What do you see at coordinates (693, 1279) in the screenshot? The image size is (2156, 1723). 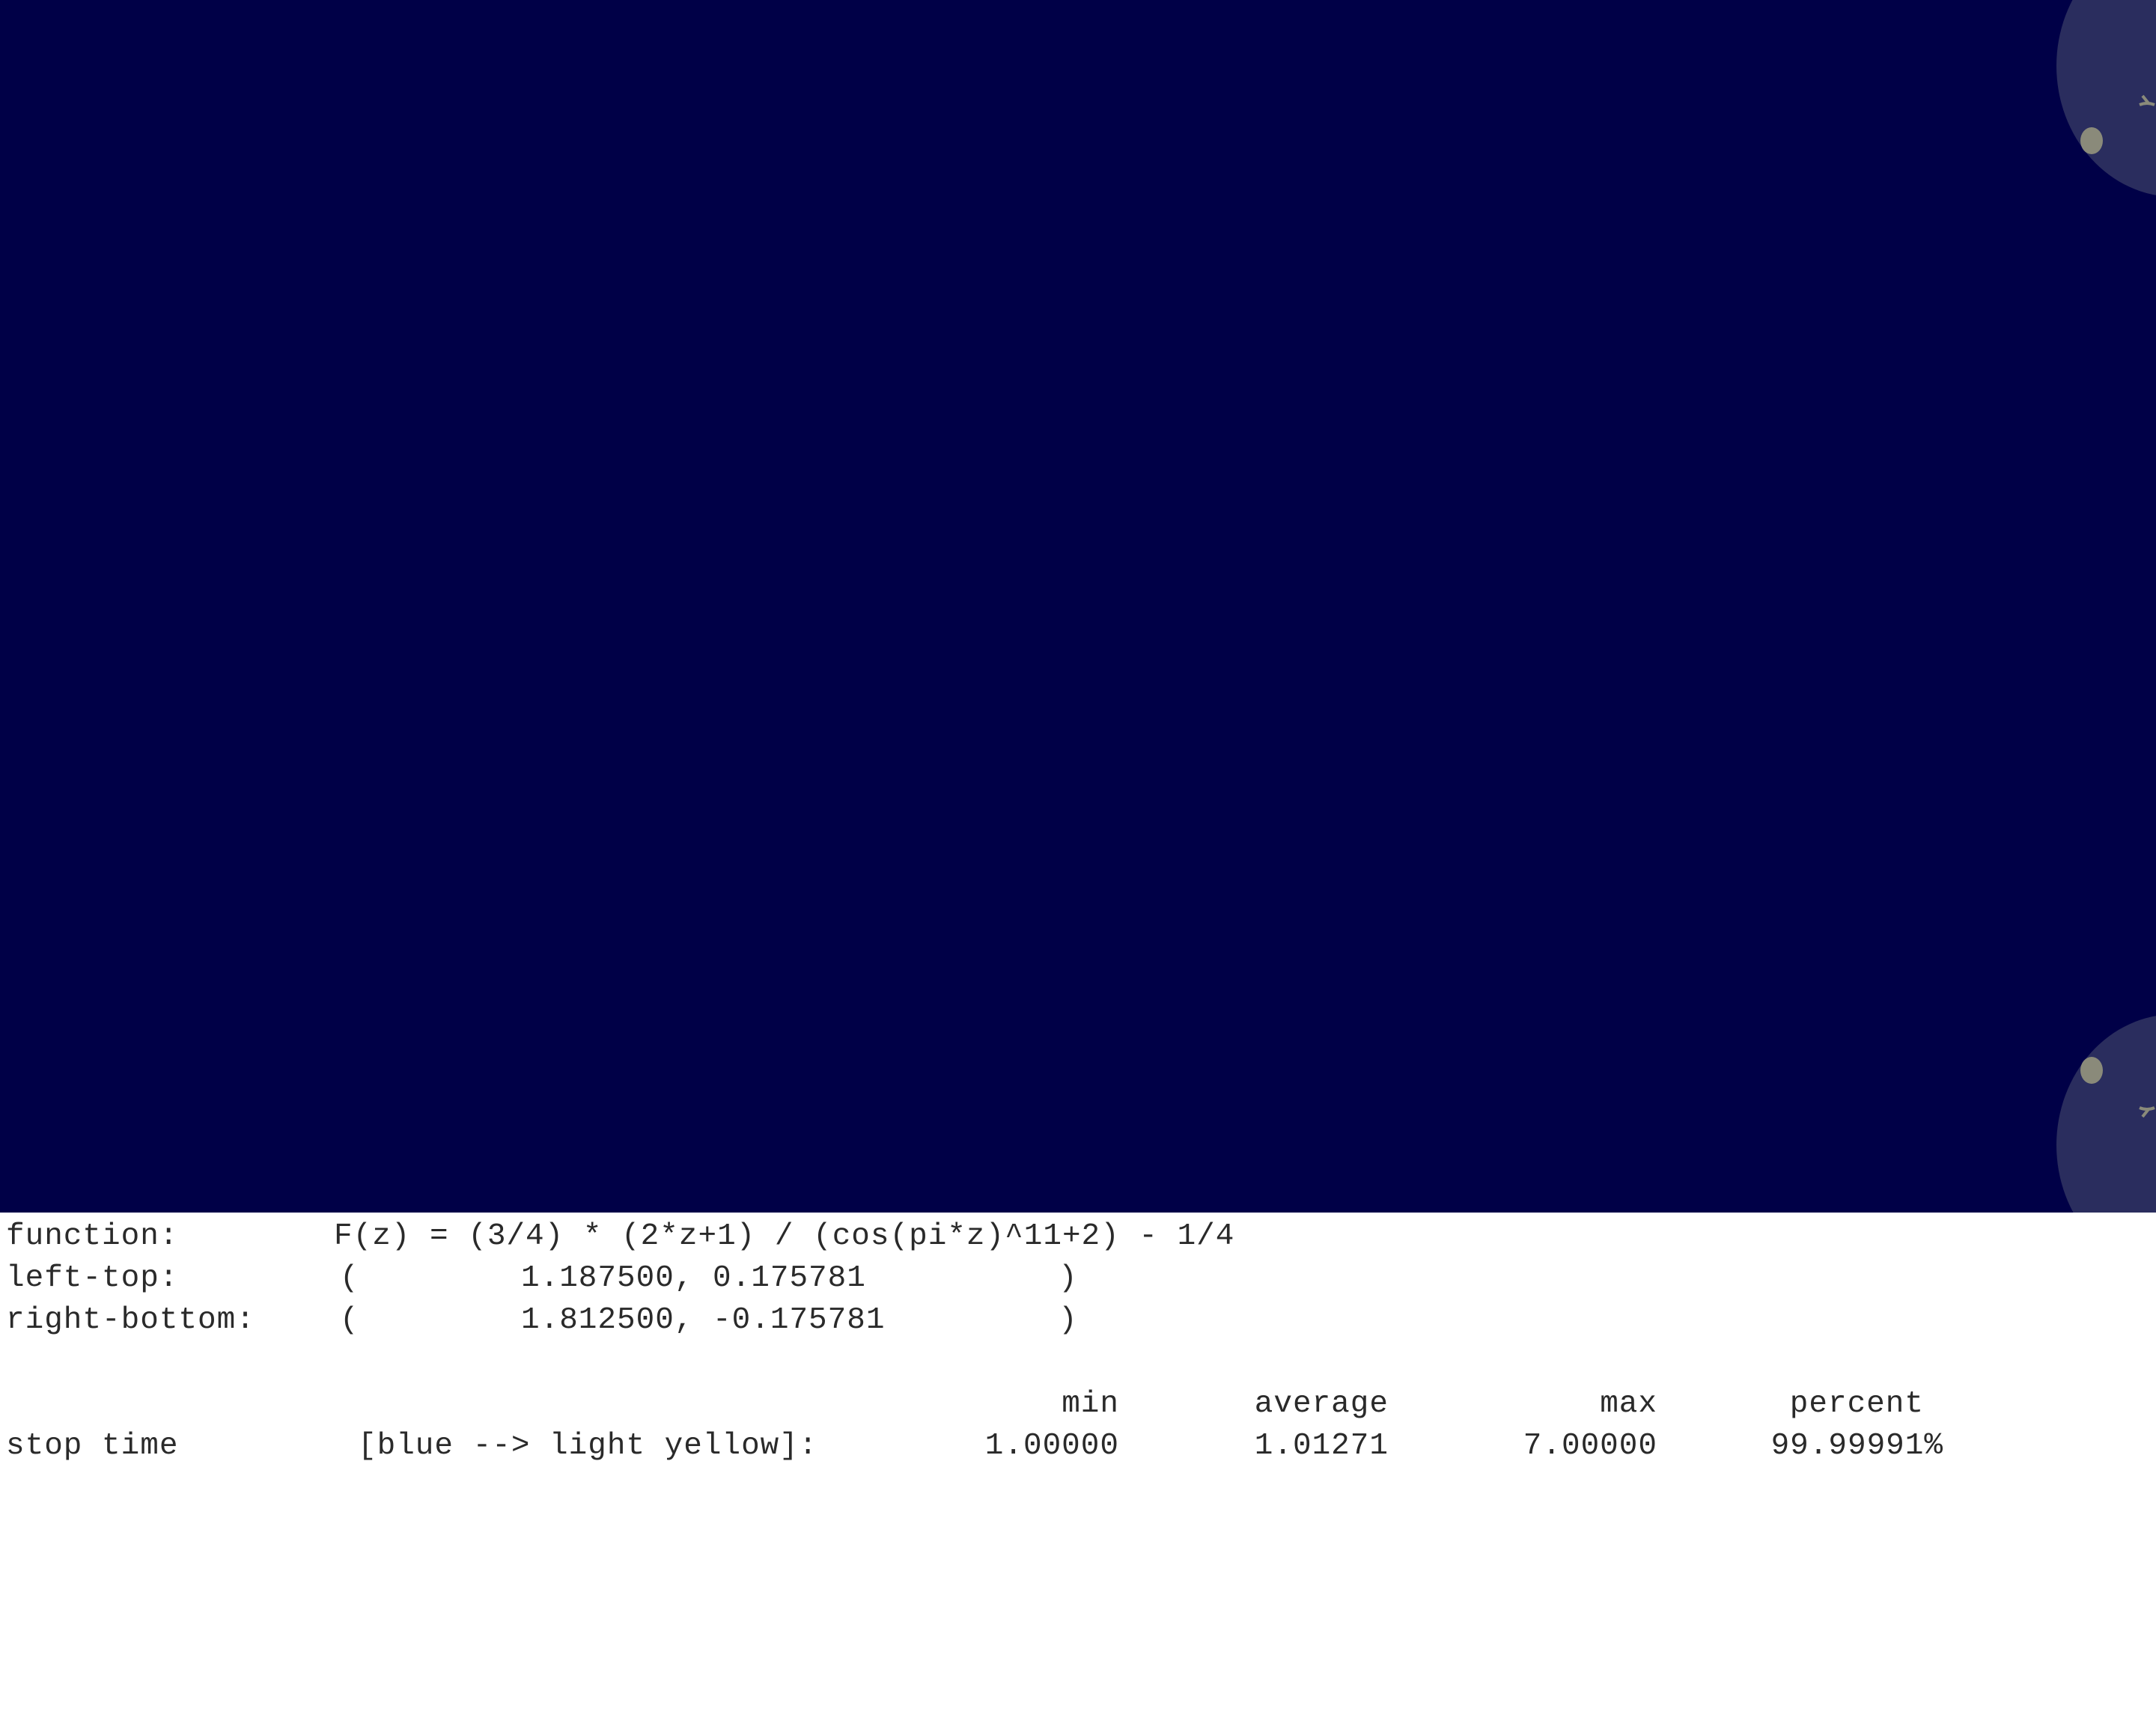 I see `left-top-coordinates: 1.187500, 0.175781` at bounding box center [693, 1279].